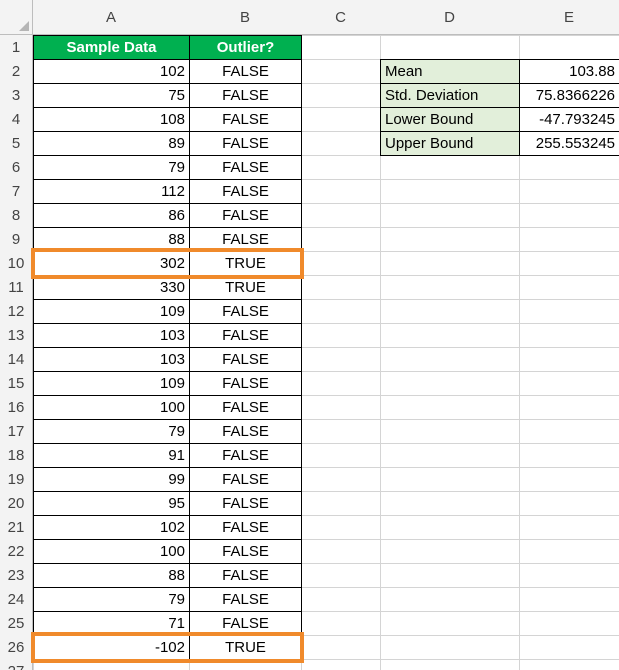 Image resolution: width=619 pixels, height=670 pixels. I want to click on stat-value-cell: 255.553245, so click(569, 143).